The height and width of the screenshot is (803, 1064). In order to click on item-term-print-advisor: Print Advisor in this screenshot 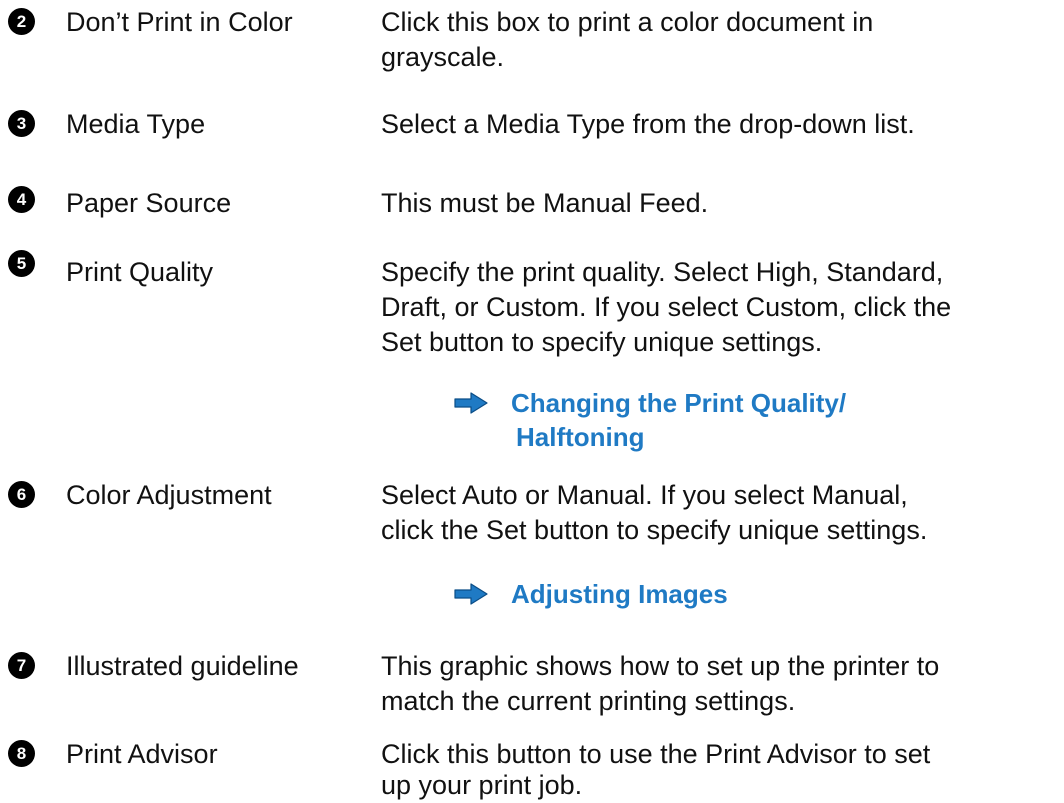, I will do `click(142, 754)`.